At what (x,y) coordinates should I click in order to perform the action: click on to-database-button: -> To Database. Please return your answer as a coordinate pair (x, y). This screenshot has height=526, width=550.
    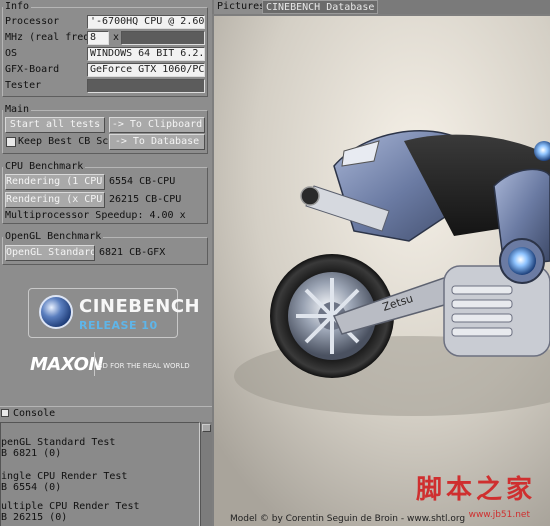
    Looking at the image, I should click on (157, 142).